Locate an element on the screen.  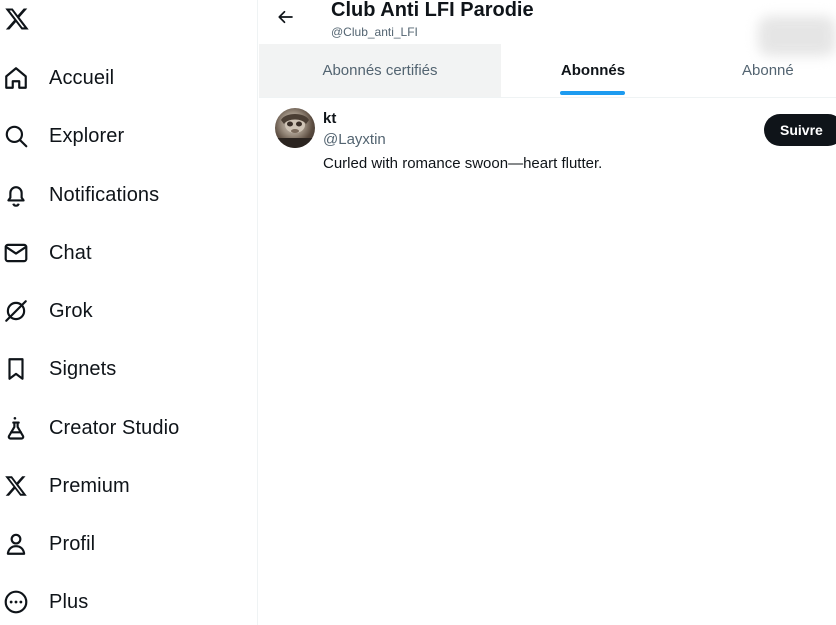
user-bio: Curled with romance swoon—heart flutter. is located at coordinates (463, 163).